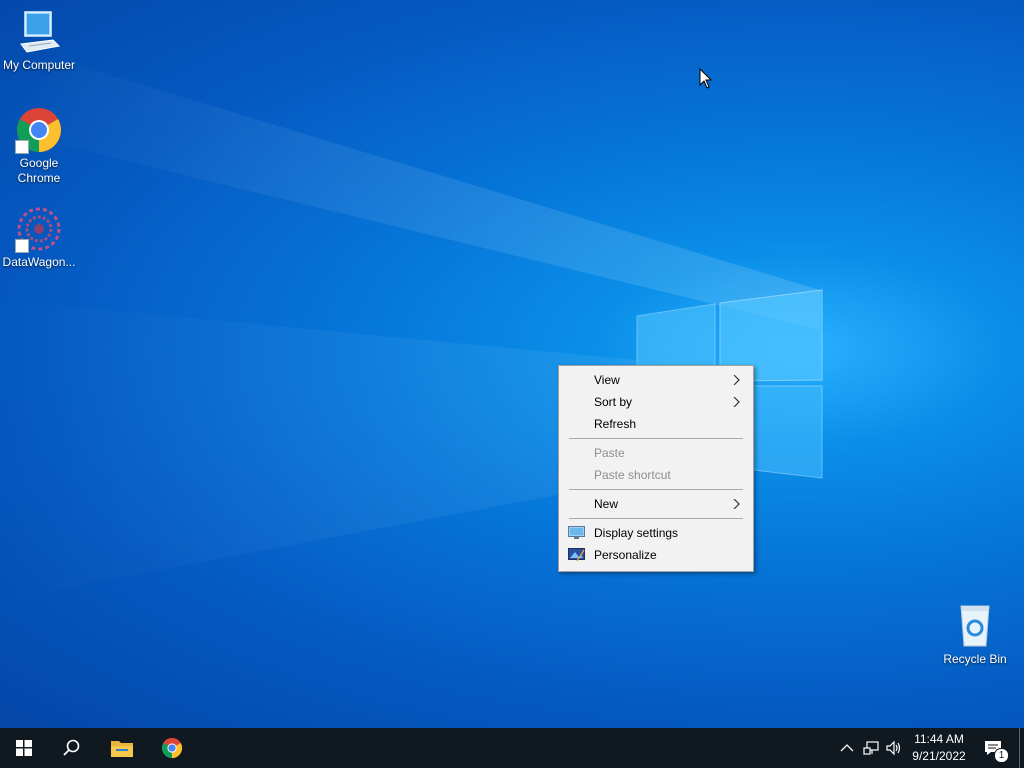 This screenshot has height=768, width=1024. What do you see at coordinates (656, 555) in the screenshot?
I see `menu-item-personalize: Personalize` at bounding box center [656, 555].